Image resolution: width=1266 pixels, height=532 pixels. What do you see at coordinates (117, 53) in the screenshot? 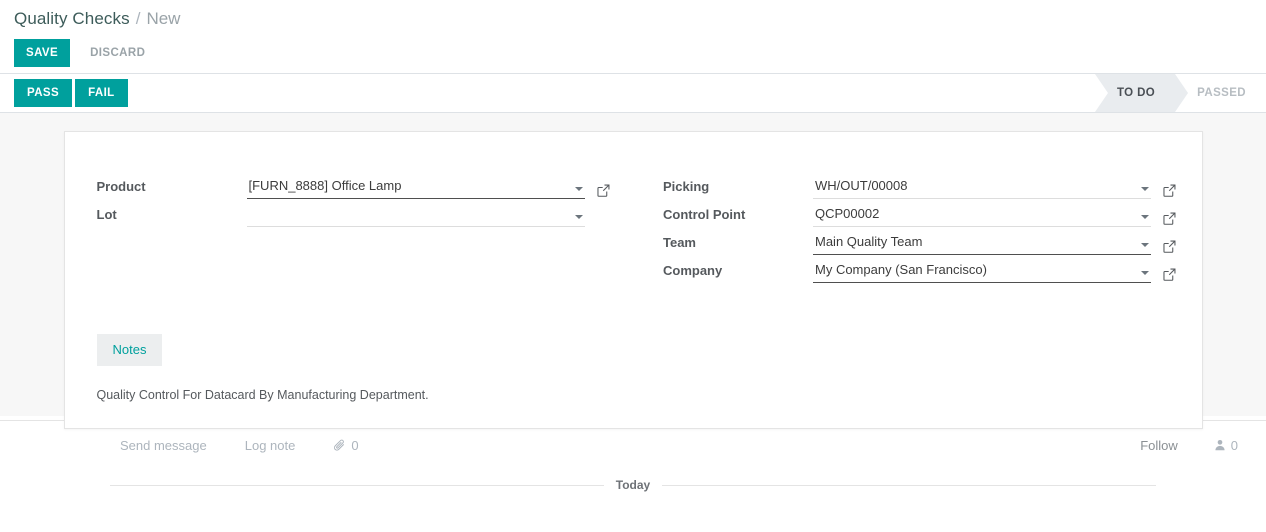
I see `discard-button: DISCARD` at bounding box center [117, 53].